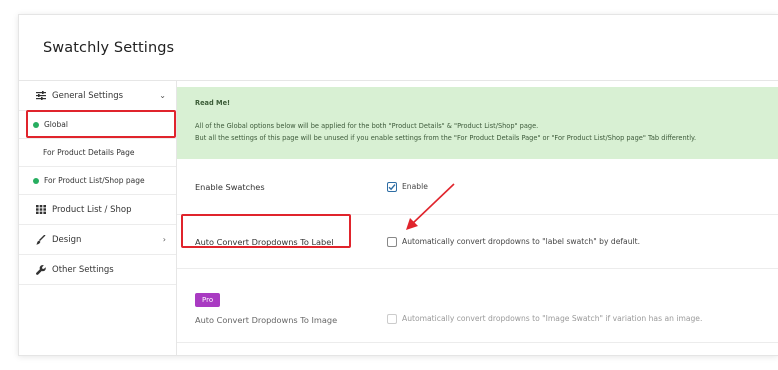 The width and height of the screenshot is (778, 370). What do you see at coordinates (40, 239) in the screenshot?
I see `brush-icon` at bounding box center [40, 239].